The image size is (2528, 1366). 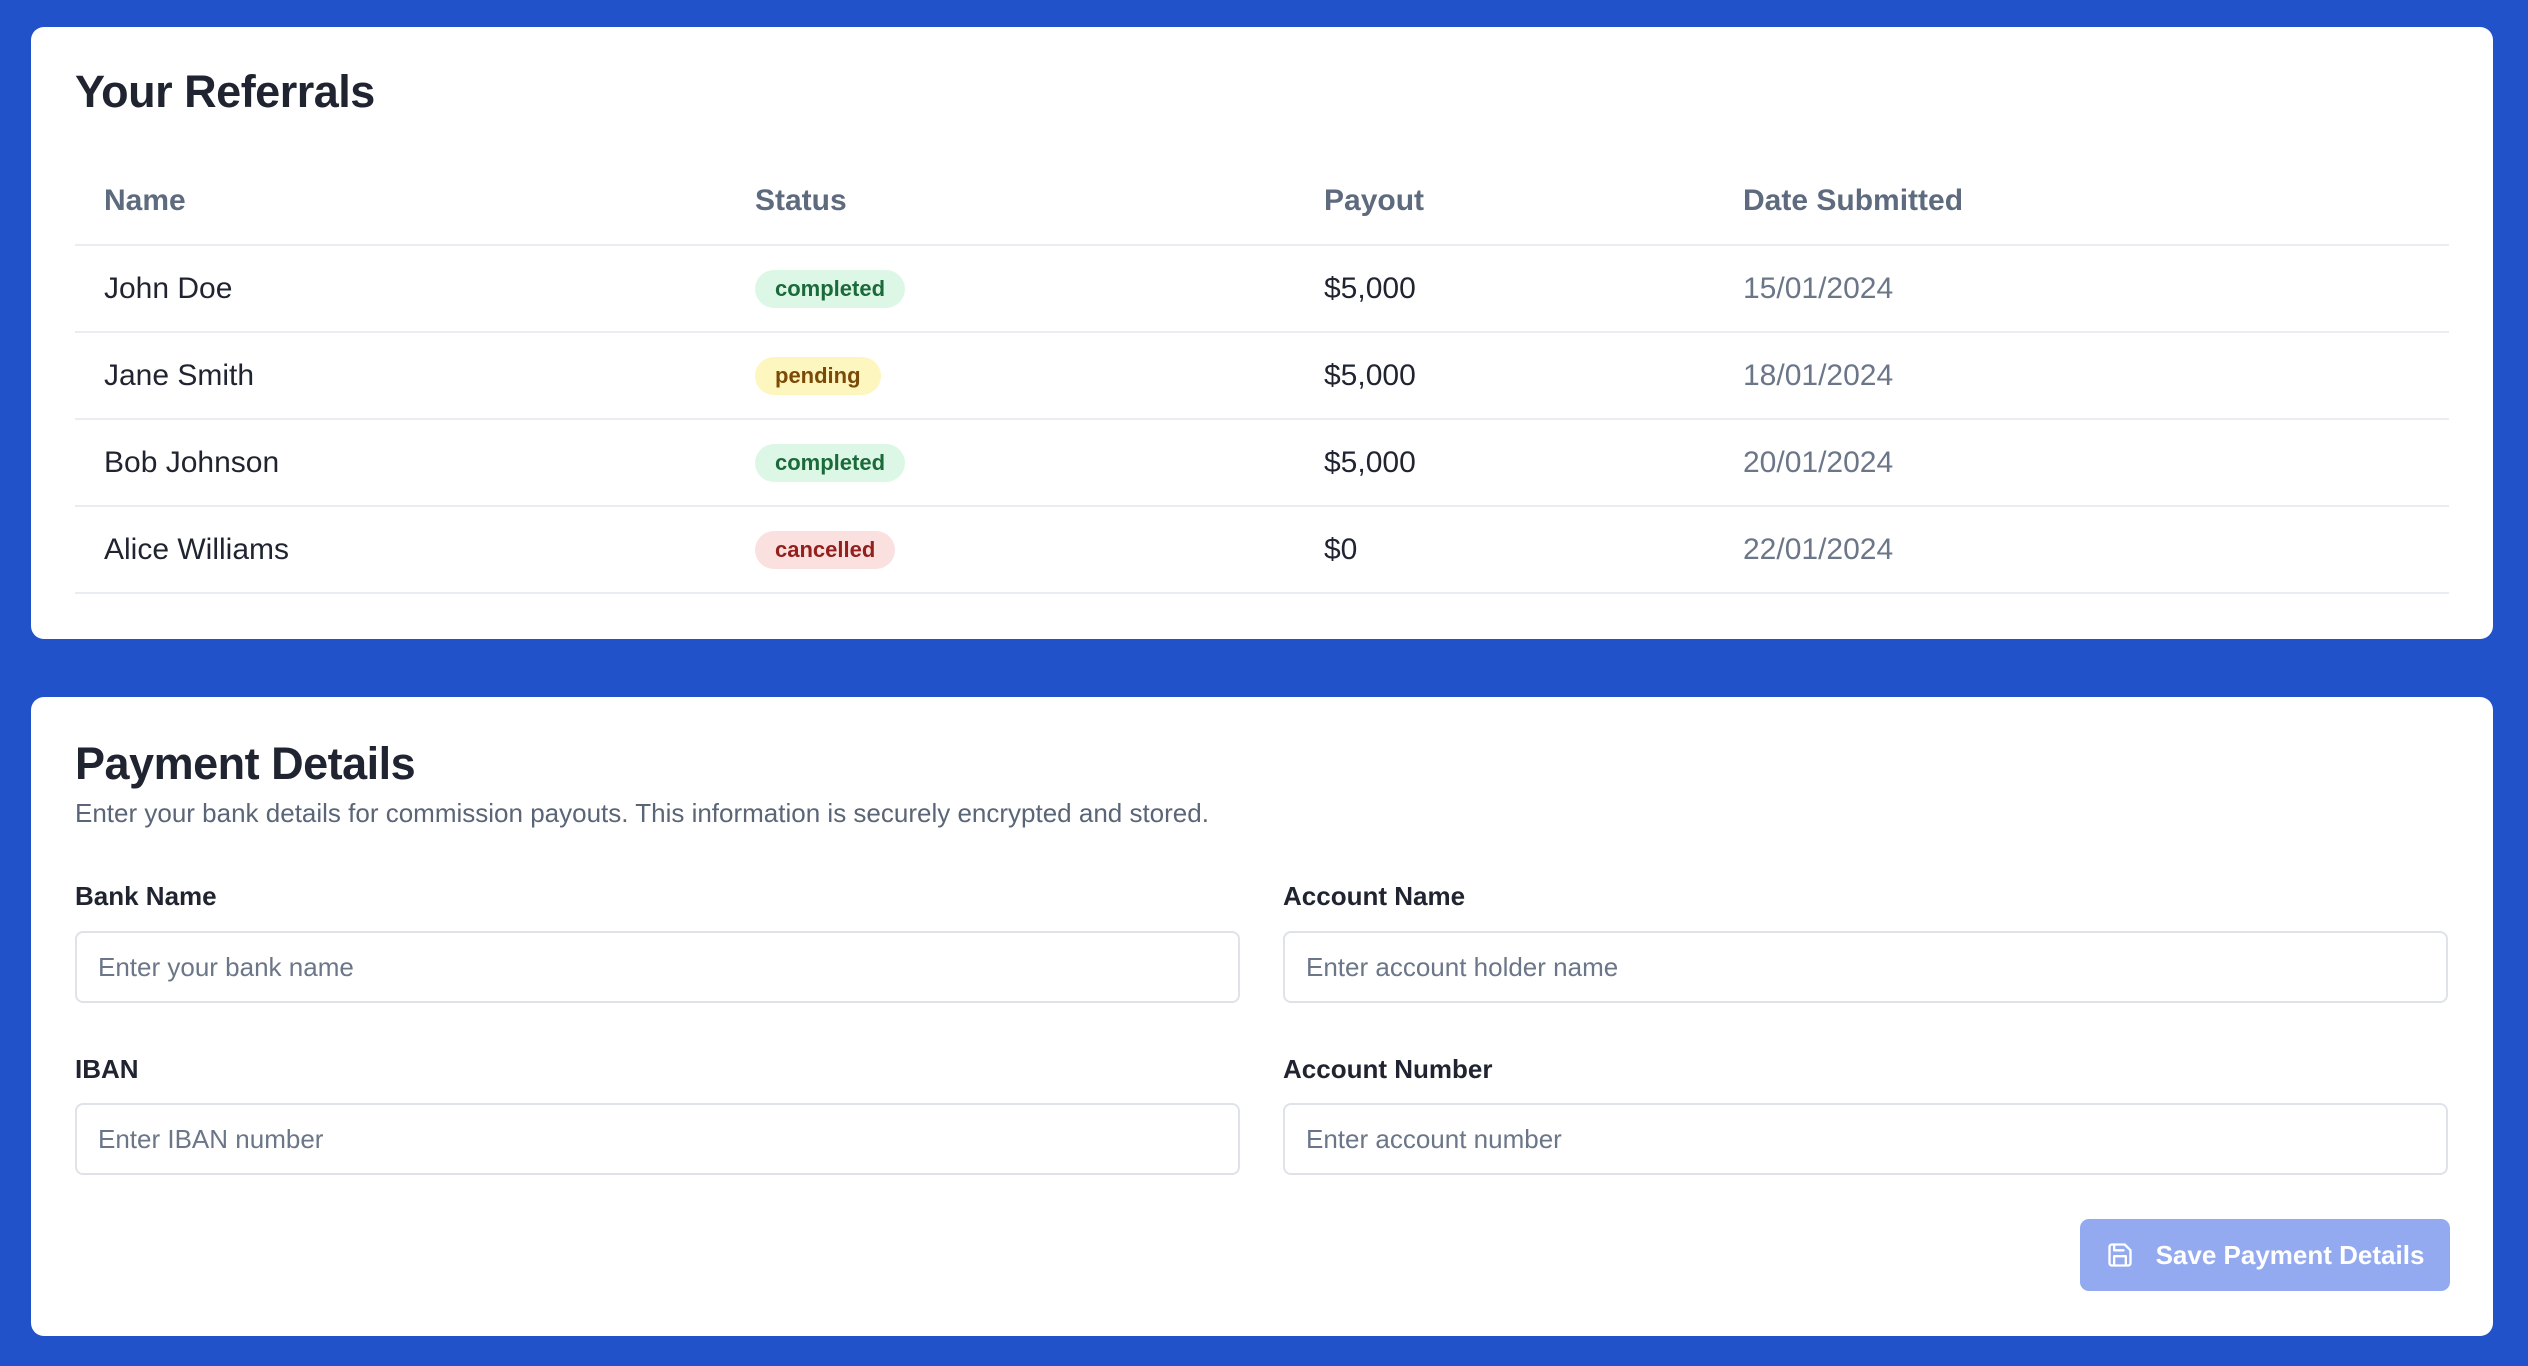 What do you see at coordinates (1262, 550) in the screenshot?
I see `table-row: Alice Williams cancelled $0 22/01/2024` at bounding box center [1262, 550].